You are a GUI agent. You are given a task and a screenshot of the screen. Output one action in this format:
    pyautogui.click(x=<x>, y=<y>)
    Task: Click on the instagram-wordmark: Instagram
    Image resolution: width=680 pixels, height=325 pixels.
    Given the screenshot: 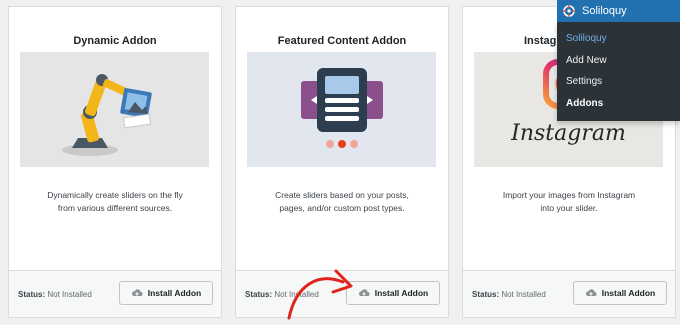 What is the action you would take?
    pyautogui.click(x=568, y=133)
    